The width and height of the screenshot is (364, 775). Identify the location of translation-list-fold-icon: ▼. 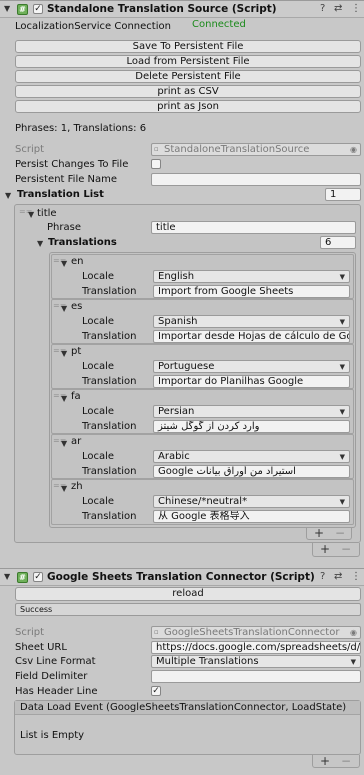
(8, 195).